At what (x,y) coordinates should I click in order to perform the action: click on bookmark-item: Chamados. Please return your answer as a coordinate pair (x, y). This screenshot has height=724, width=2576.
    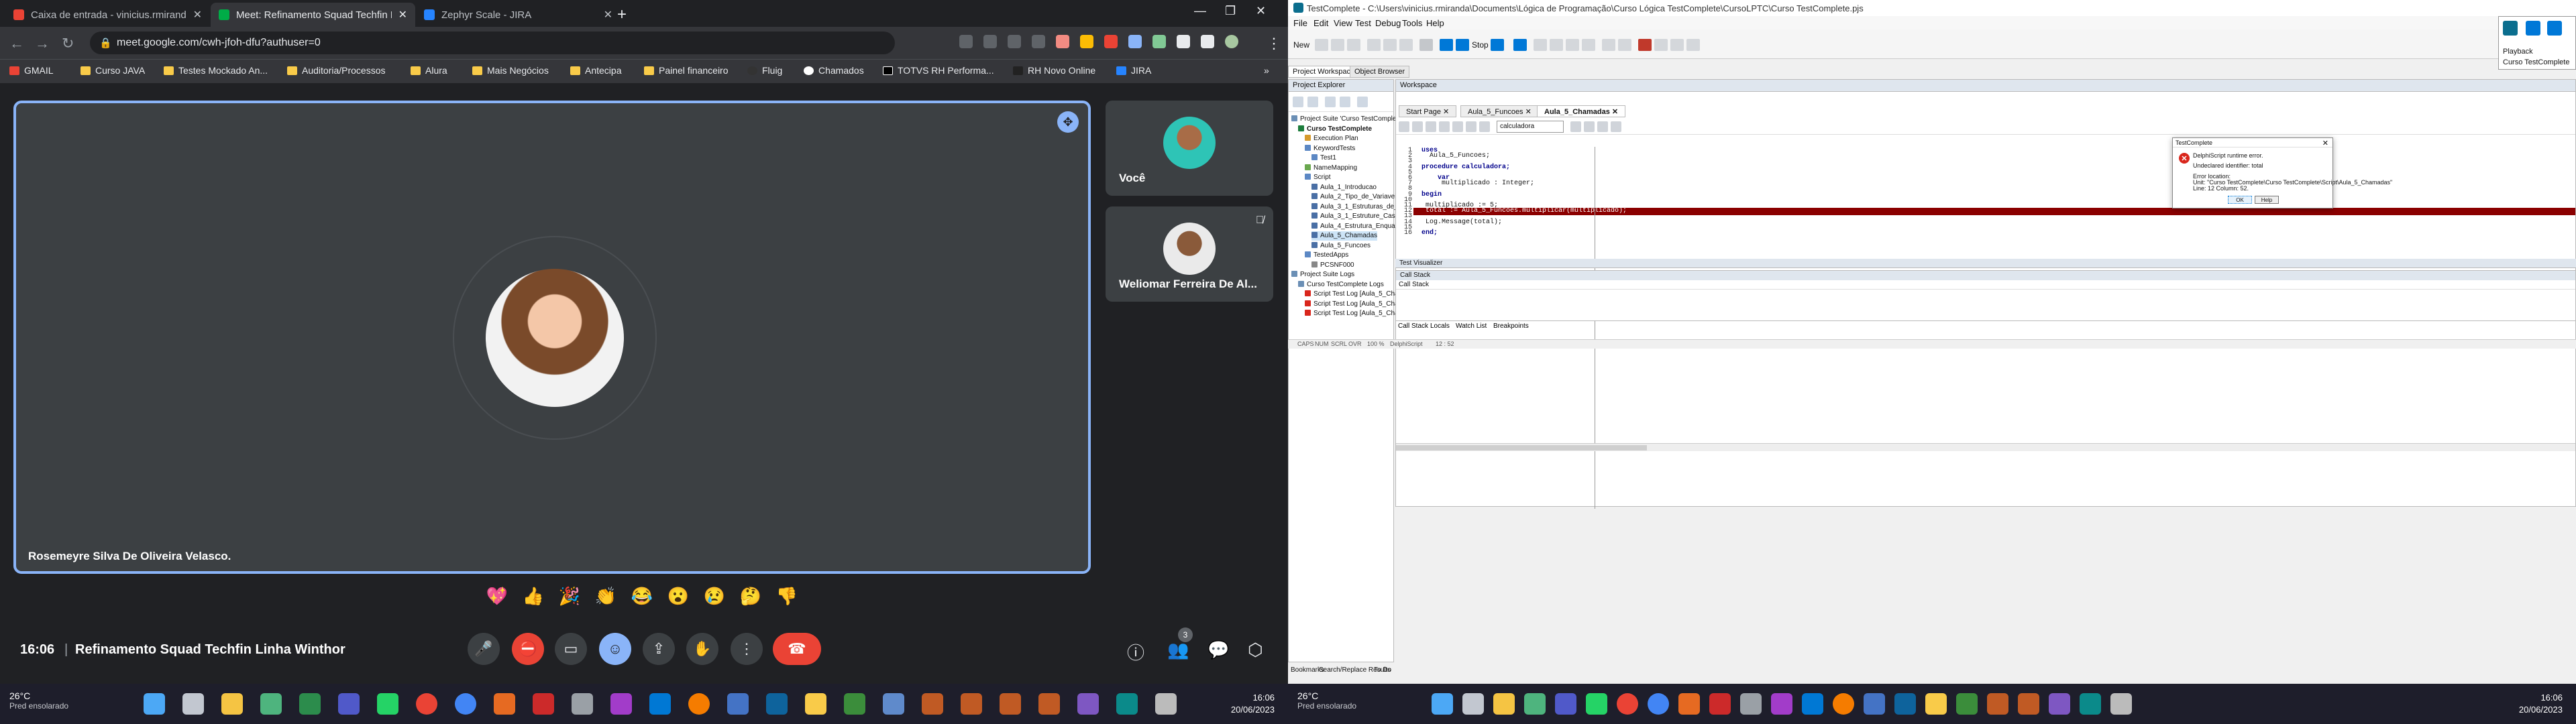
    Looking at the image, I should click on (834, 70).